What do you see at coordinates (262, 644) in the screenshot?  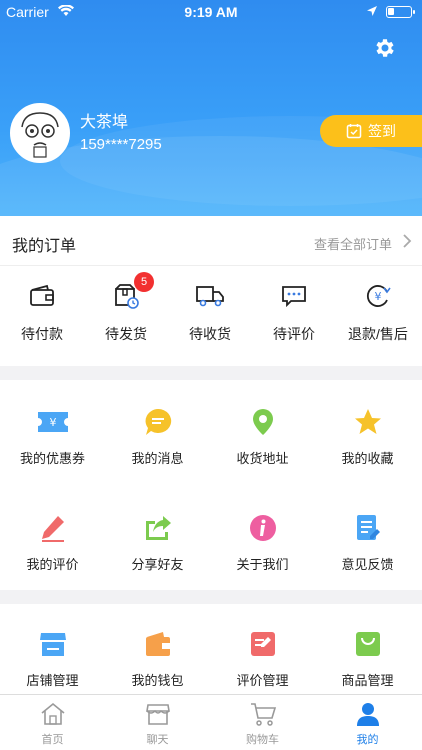 I see `review-manage-icon` at bounding box center [262, 644].